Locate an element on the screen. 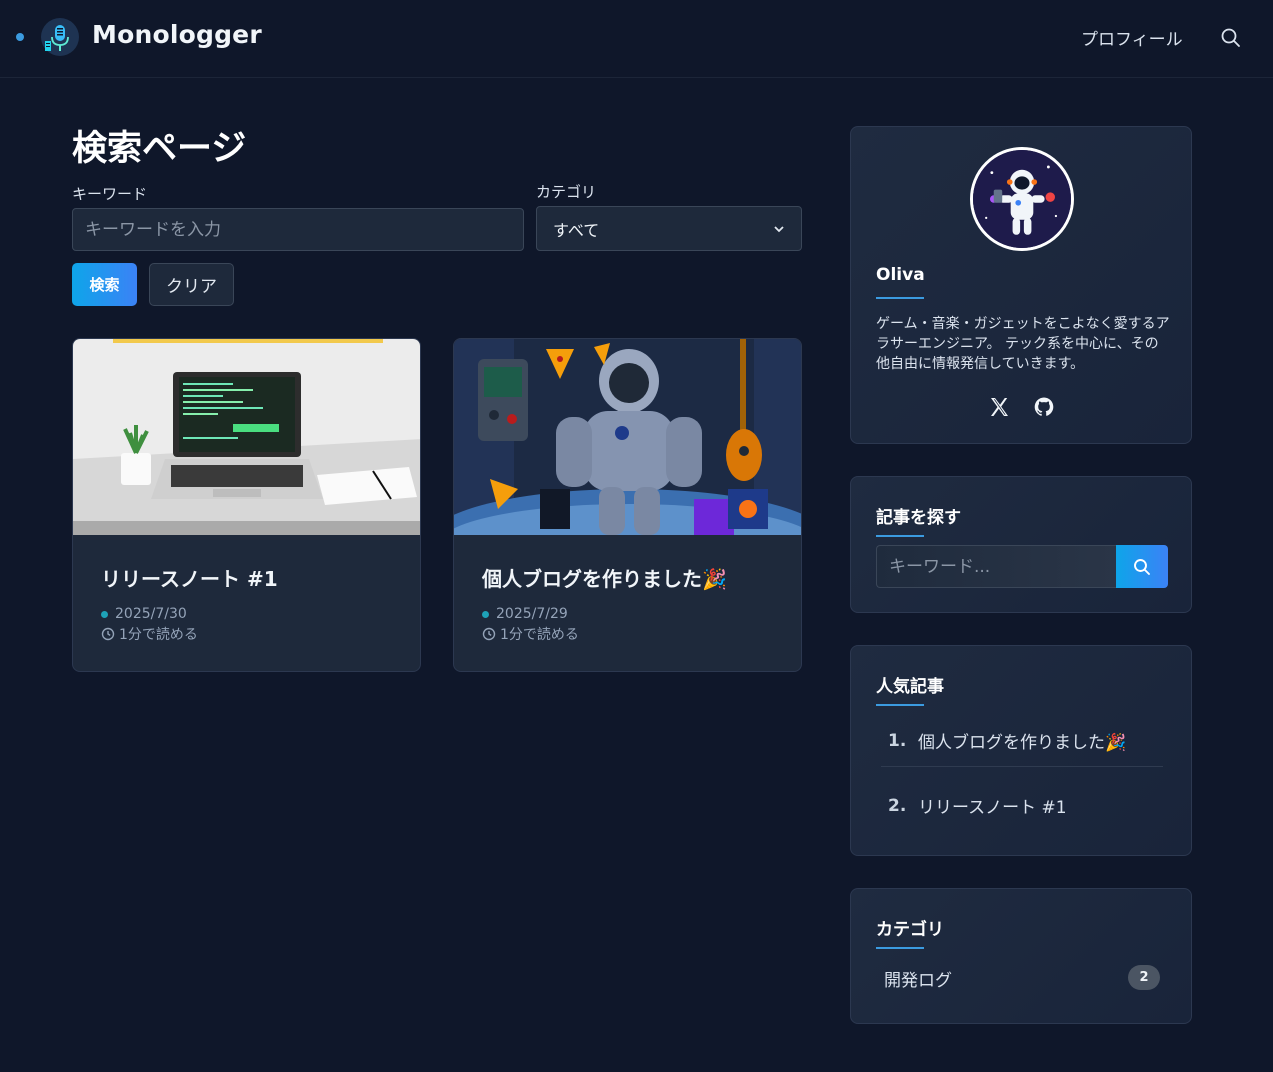 Image resolution: width=1273 pixels, height=1072 pixels. categories-title: カテゴリ is located at coordinates (910, 930).